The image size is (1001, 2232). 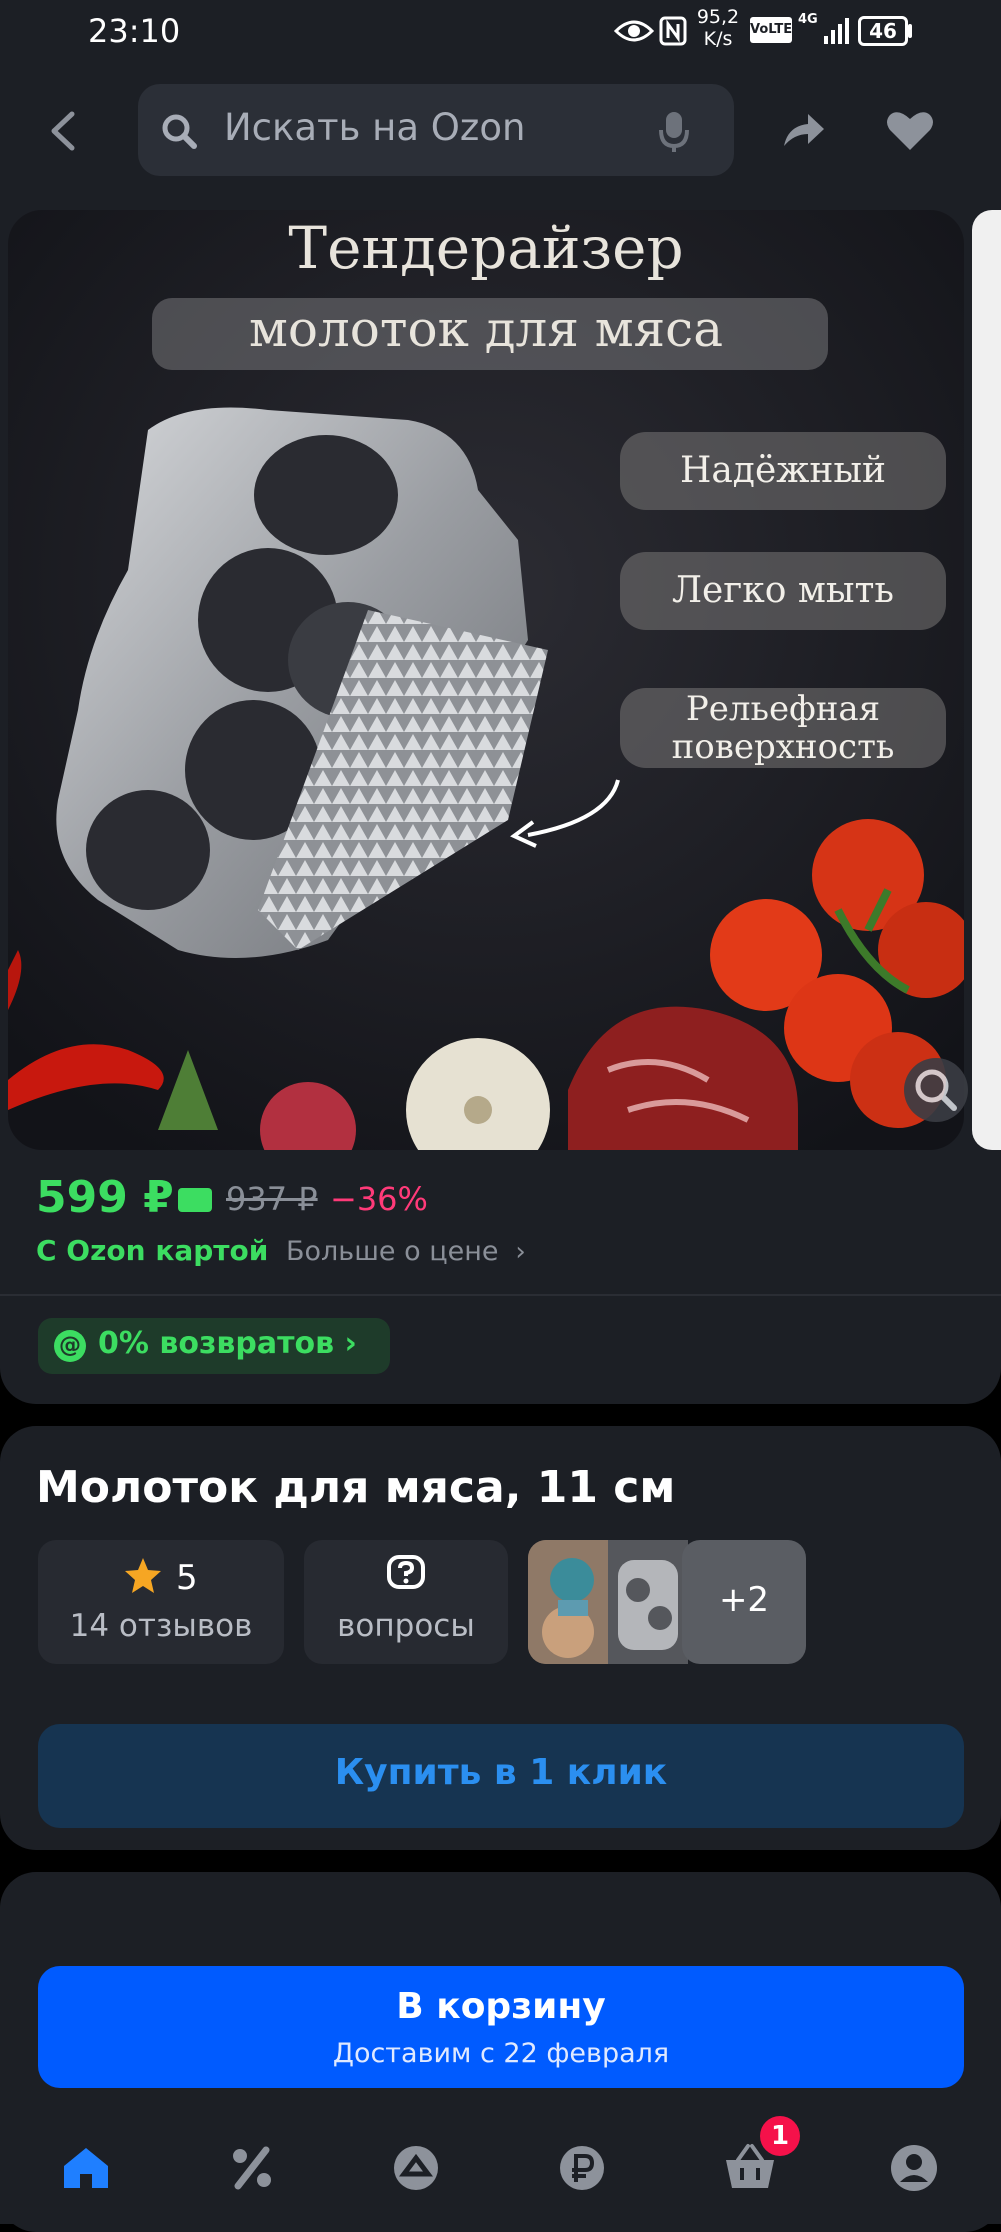 What do you see at coordinates (195, 1200) in the screenshot?
I see `ozon-card-icon` at bounding box center [195, 1200].